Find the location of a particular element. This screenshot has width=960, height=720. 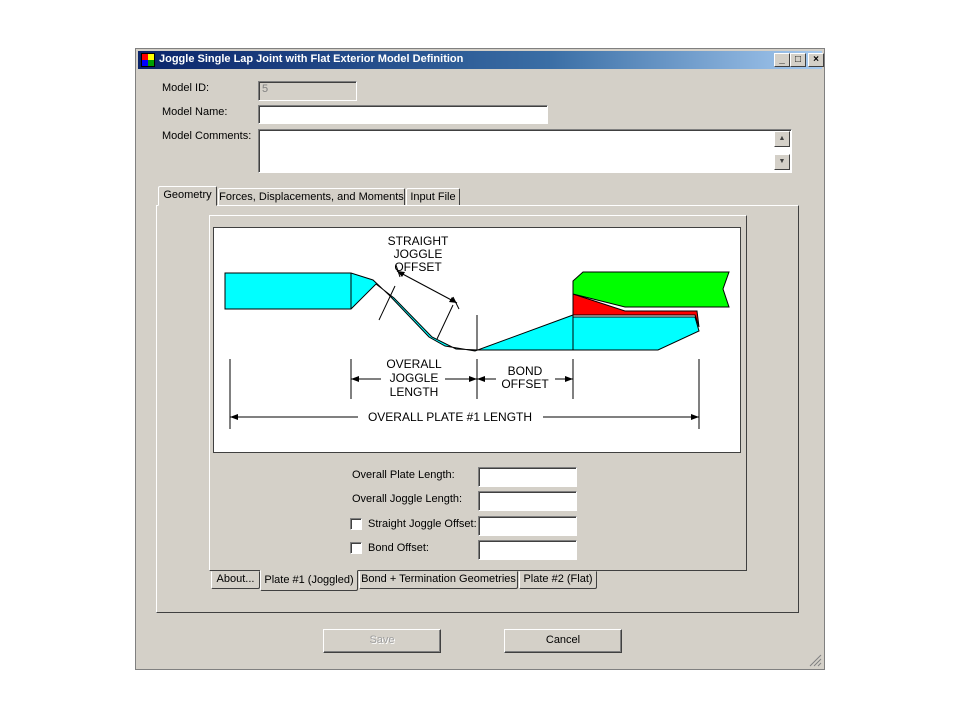

cancel-button: Cancel is located at coordinates (563, 641).